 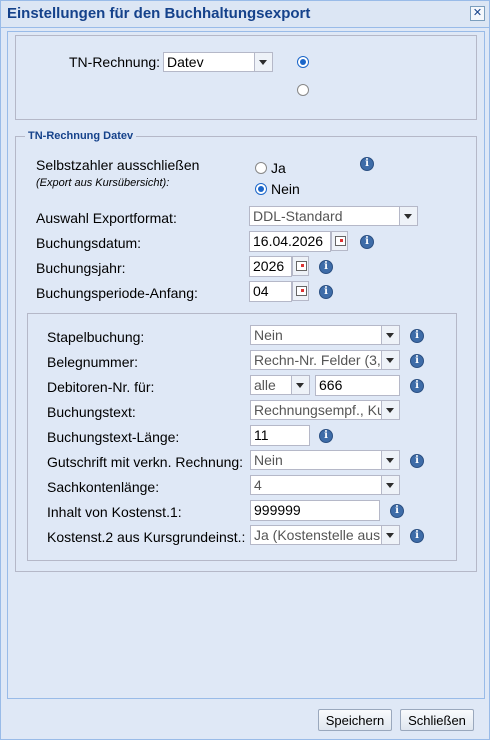 What do you see at coordinates (280, 435) in the screenshot?
I see `textlen-input: 11` at bounding box center [280, 435].